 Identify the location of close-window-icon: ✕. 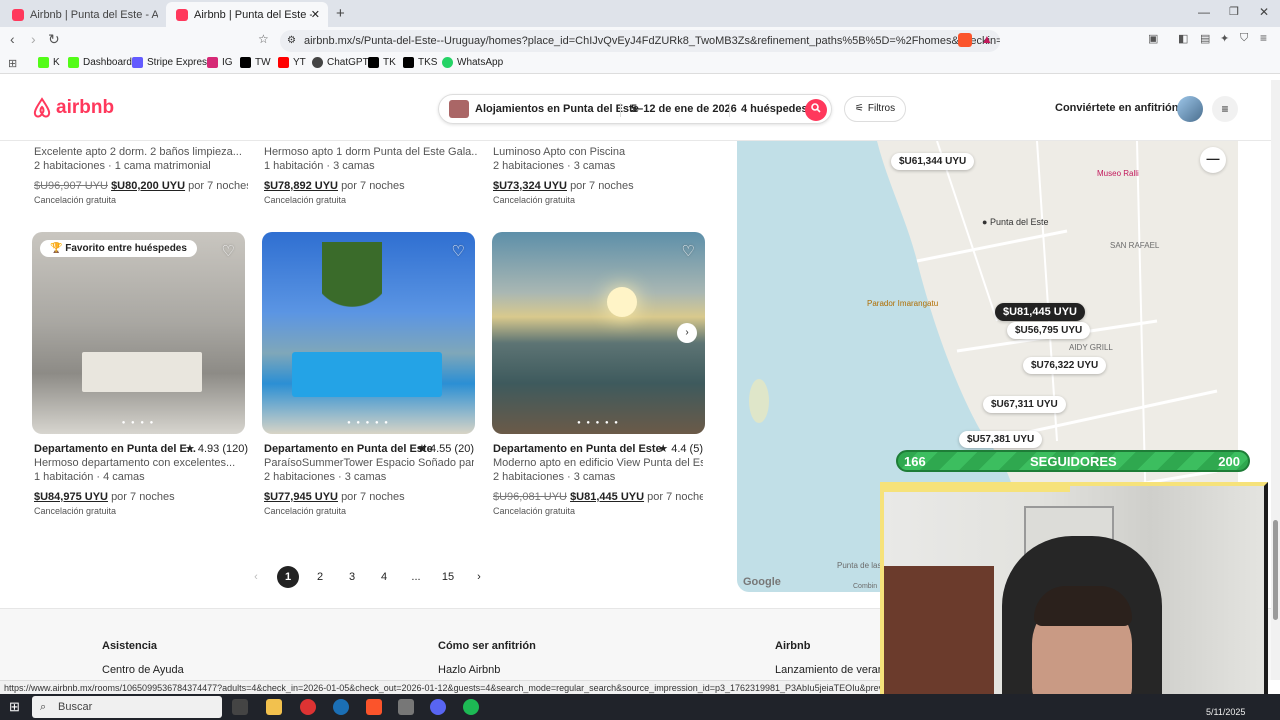
(1264, 12).